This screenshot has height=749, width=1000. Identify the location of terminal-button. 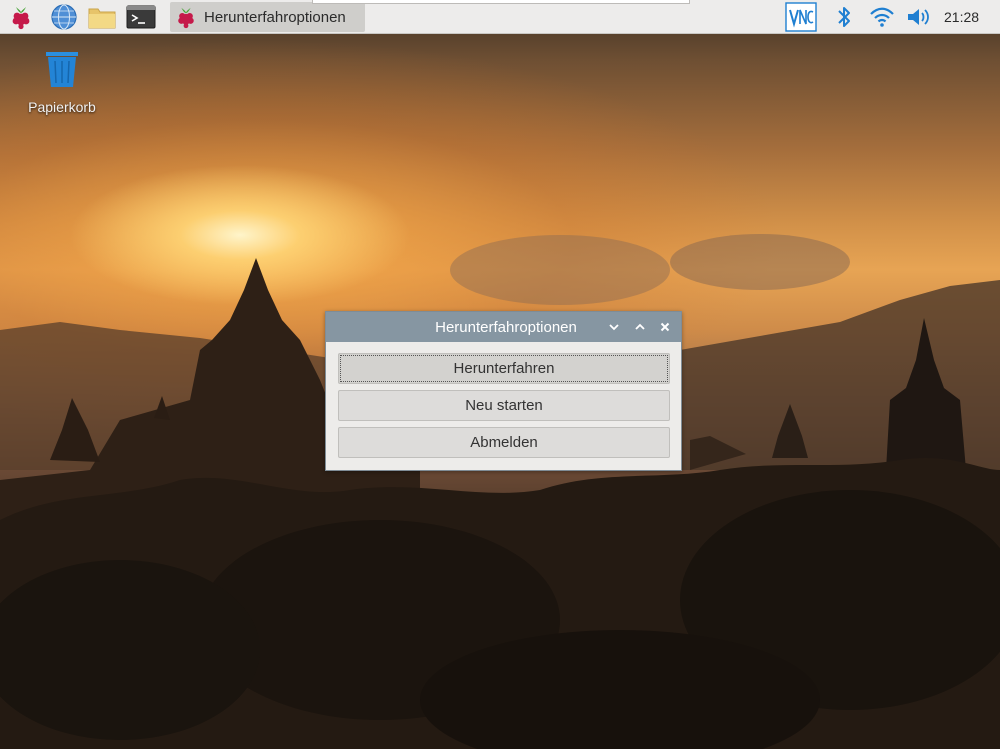
(141, 17).